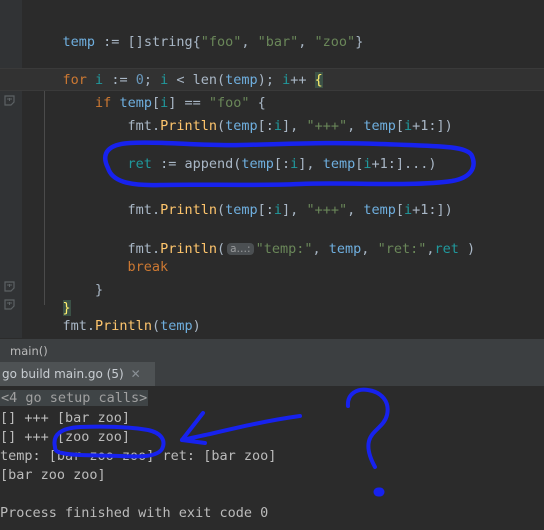 The height and width of the screenshot is (530, 544). I want to click on console-text: [bar zoo zoo], so click(53, 475).